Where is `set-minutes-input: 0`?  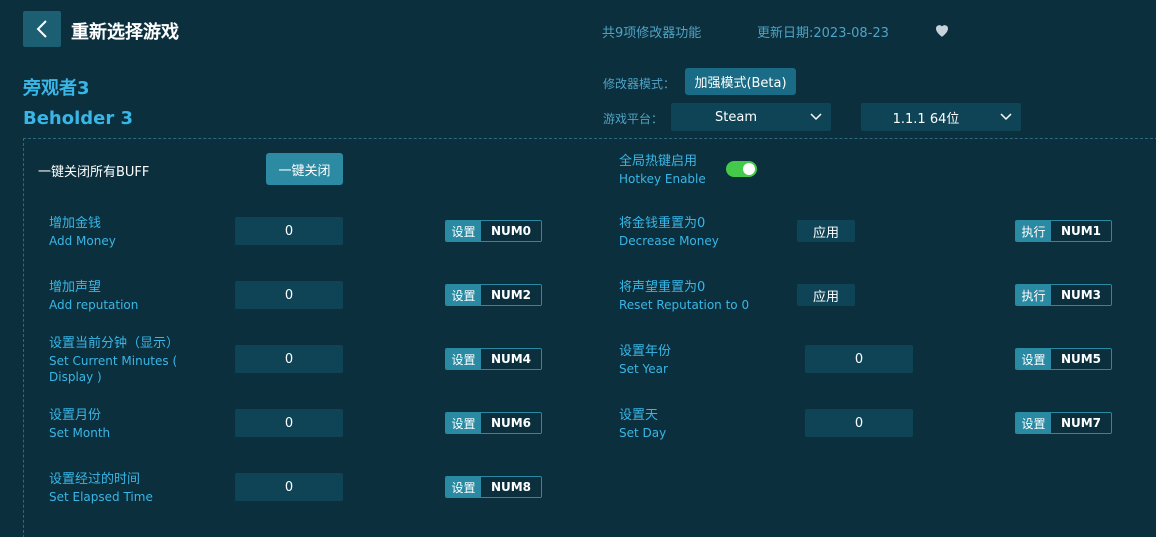
set-minutes-input: 0 is located at coordinates (289, 359).